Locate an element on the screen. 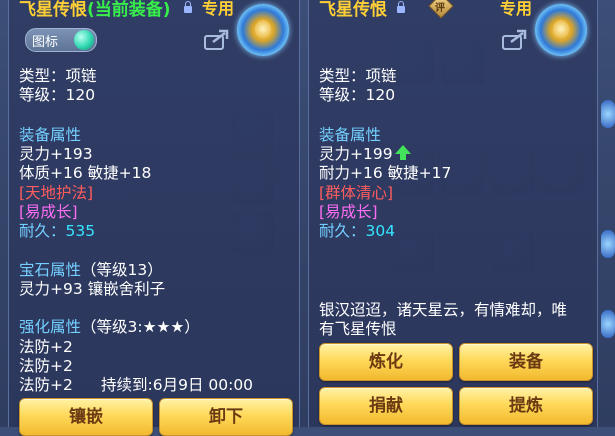  donate-button: 捐献 is located at coordinates (386, 406).